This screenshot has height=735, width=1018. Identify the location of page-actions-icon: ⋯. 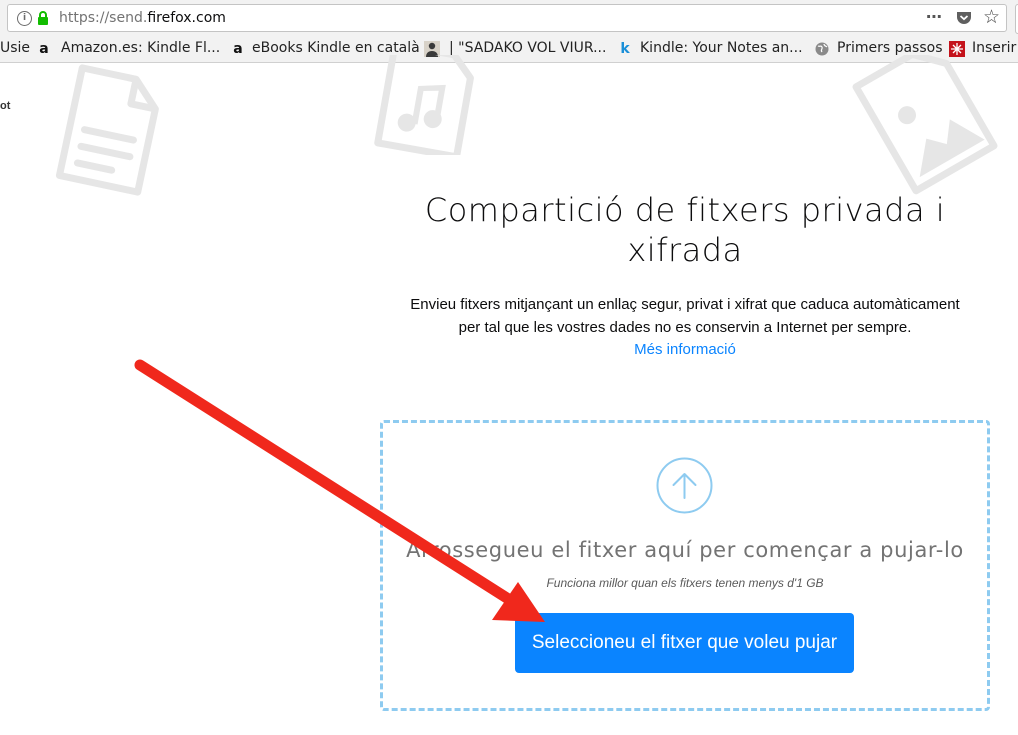
(934, 16).